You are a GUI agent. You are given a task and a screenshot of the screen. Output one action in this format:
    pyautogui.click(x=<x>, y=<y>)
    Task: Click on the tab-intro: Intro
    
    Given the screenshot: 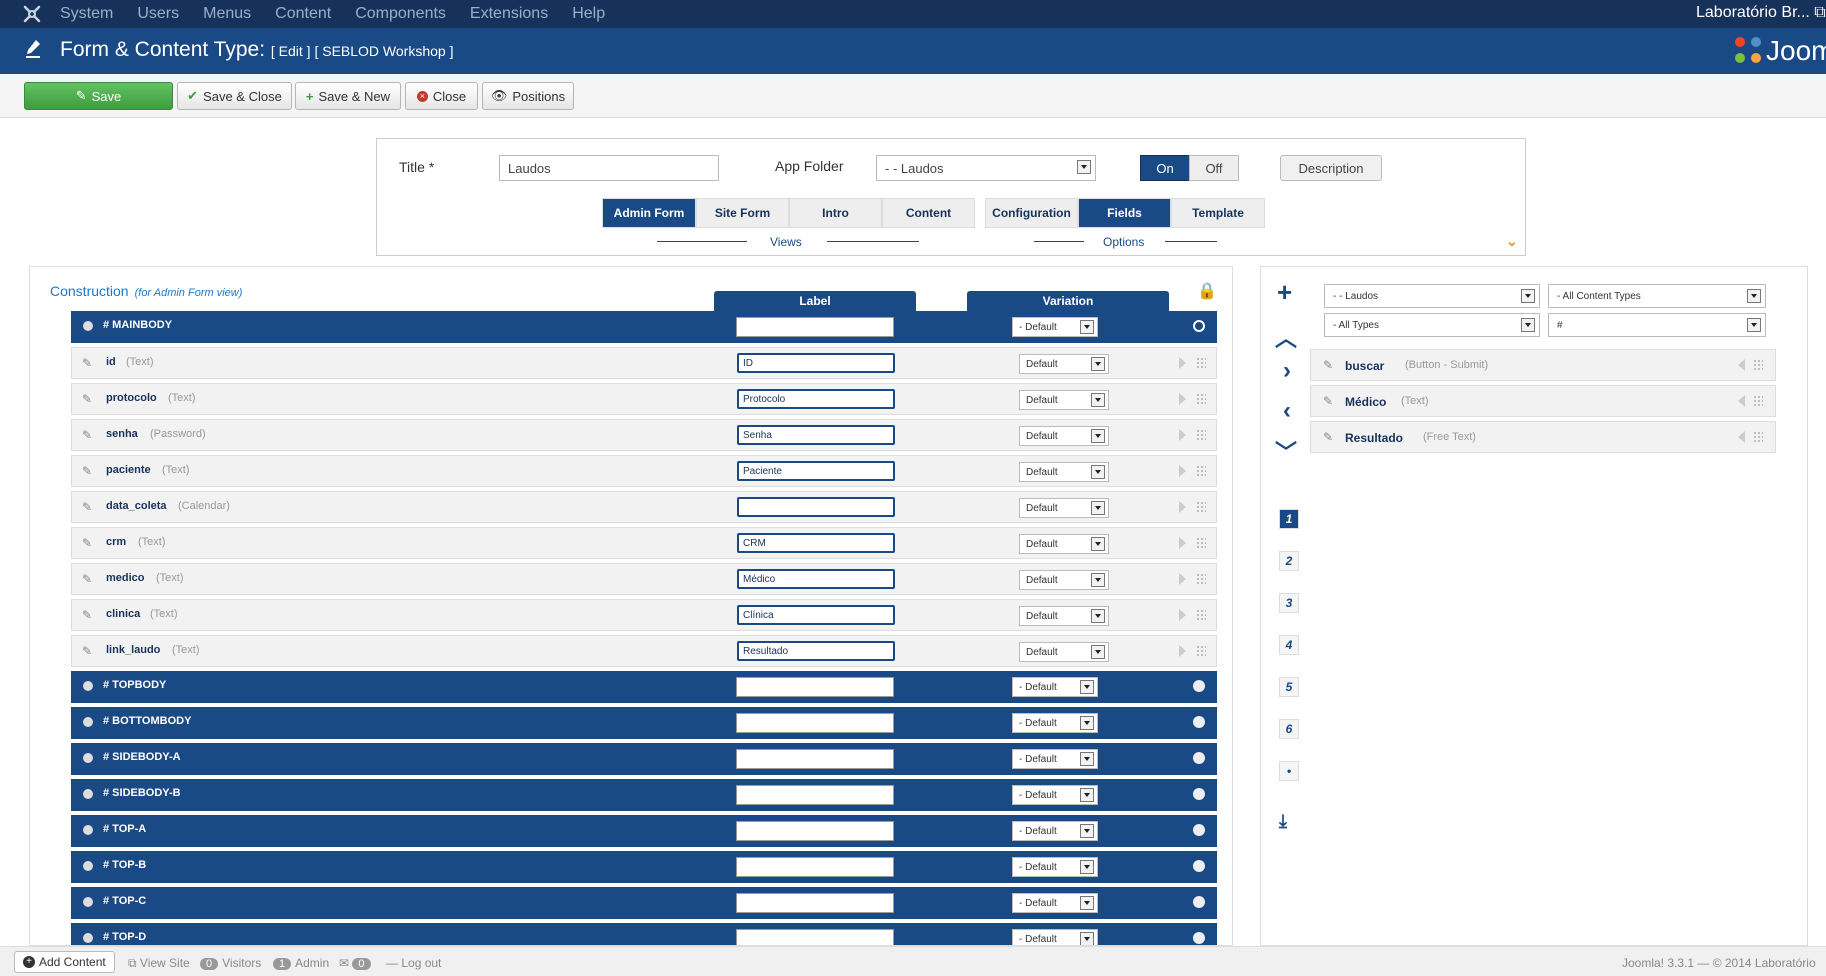 What is the action you would take?
    pyautogui.click(x=835, y=213)
    